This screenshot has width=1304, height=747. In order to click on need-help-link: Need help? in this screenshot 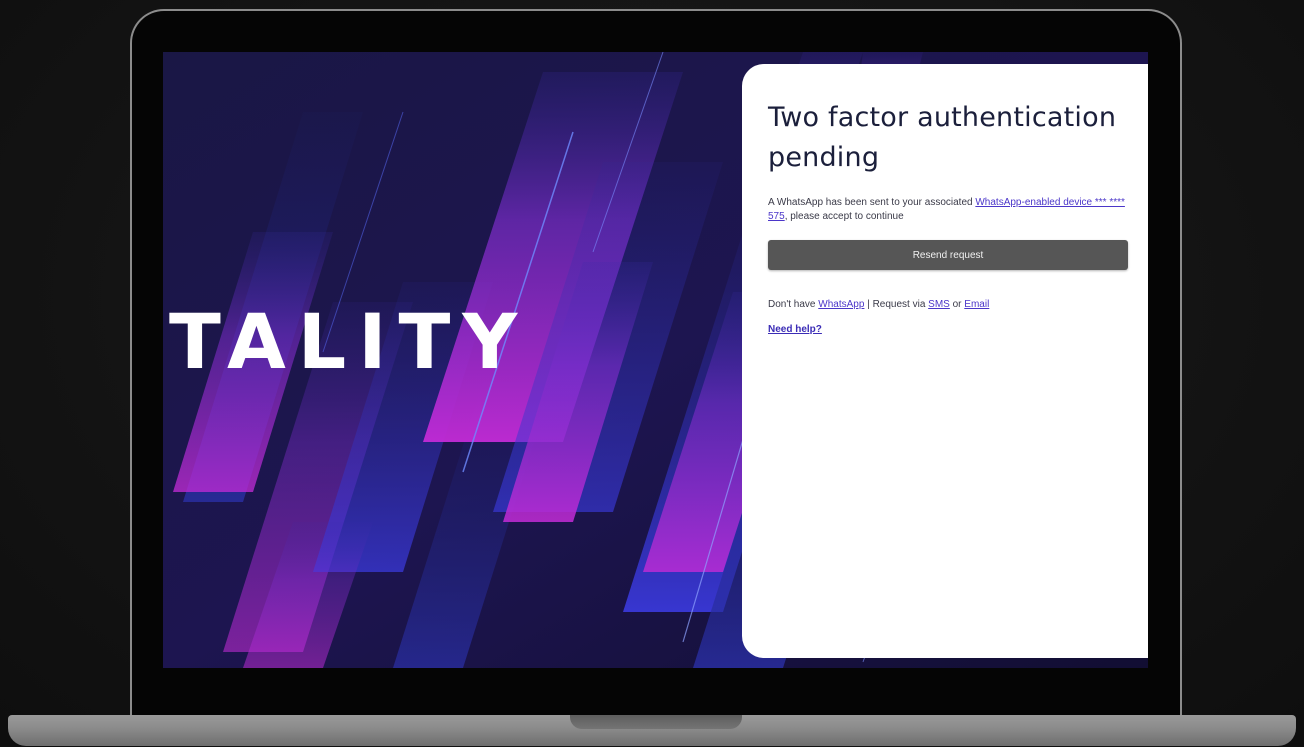, I will do `click(795, 329)`.